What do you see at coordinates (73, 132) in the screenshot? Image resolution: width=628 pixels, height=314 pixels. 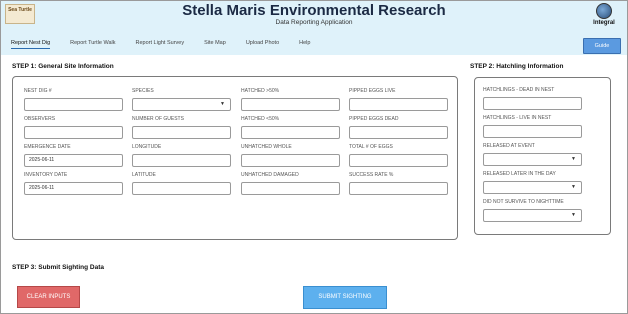 I see `observers-input` at bounding box center [73, 132].